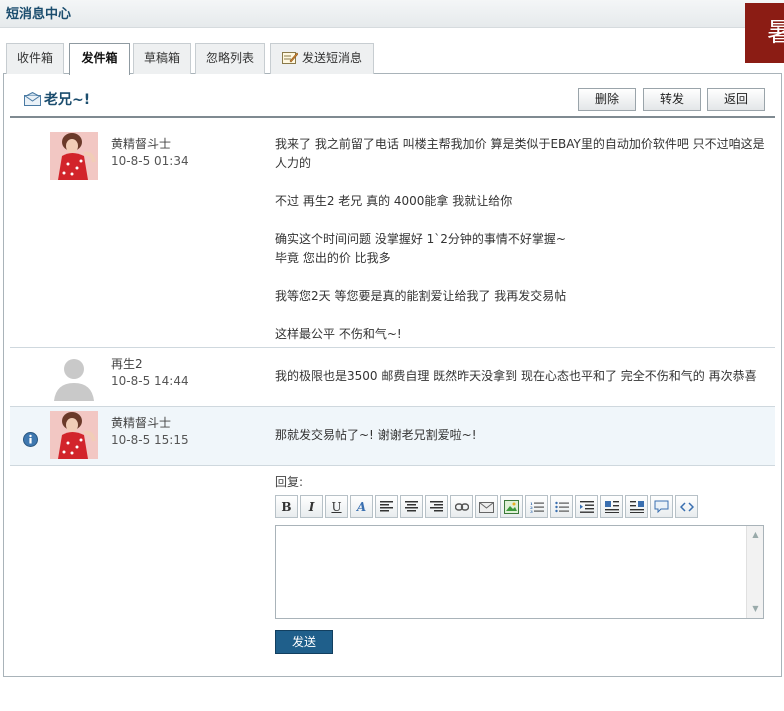 The image size is (784, 711). I want to click on link-icon, so click(461, 506).